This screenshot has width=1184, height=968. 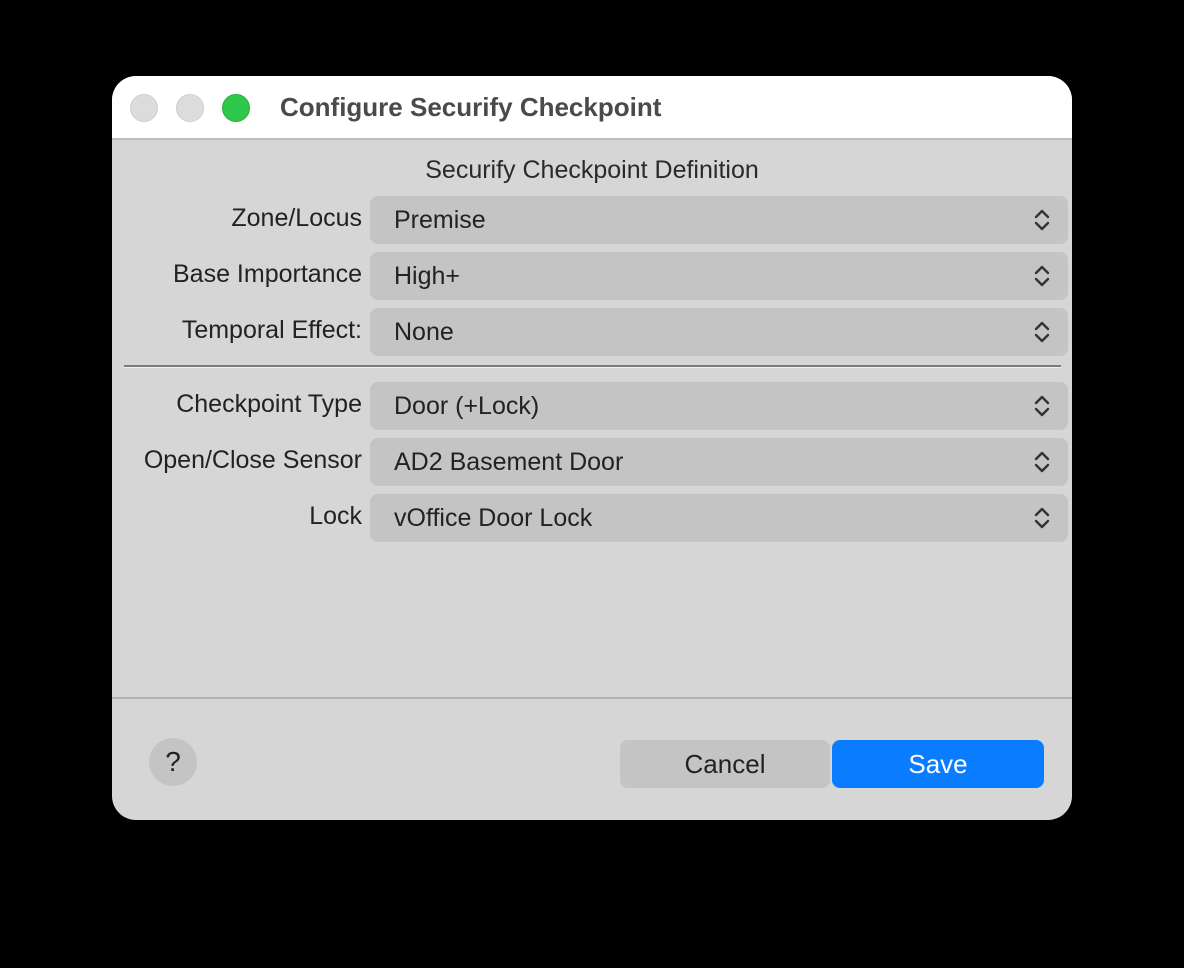 What do you see at coordinates (592, 170) in the screenshot?
I see `section-heading: Securify Checkpoint Definition` at bounding box center [592, 170].